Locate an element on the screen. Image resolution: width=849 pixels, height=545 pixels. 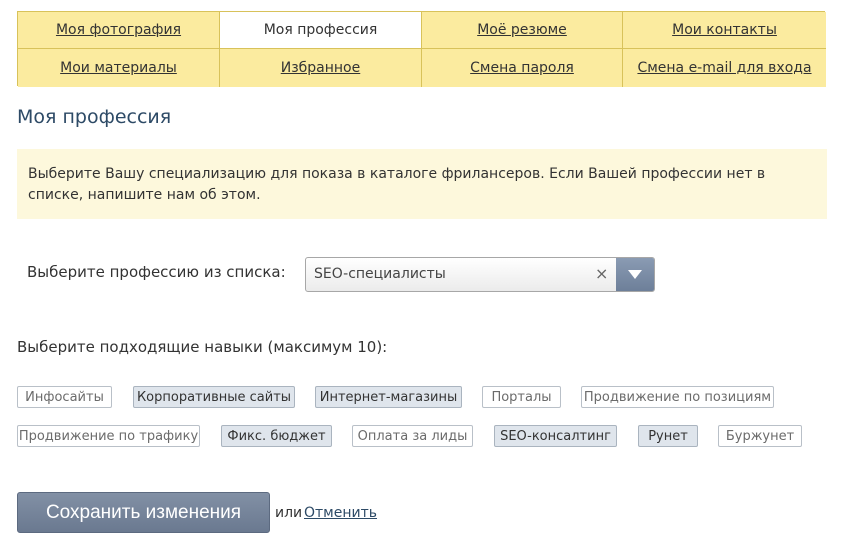
skill-chip-burzhunet: Буржунет is located at coordinates (760, 436).